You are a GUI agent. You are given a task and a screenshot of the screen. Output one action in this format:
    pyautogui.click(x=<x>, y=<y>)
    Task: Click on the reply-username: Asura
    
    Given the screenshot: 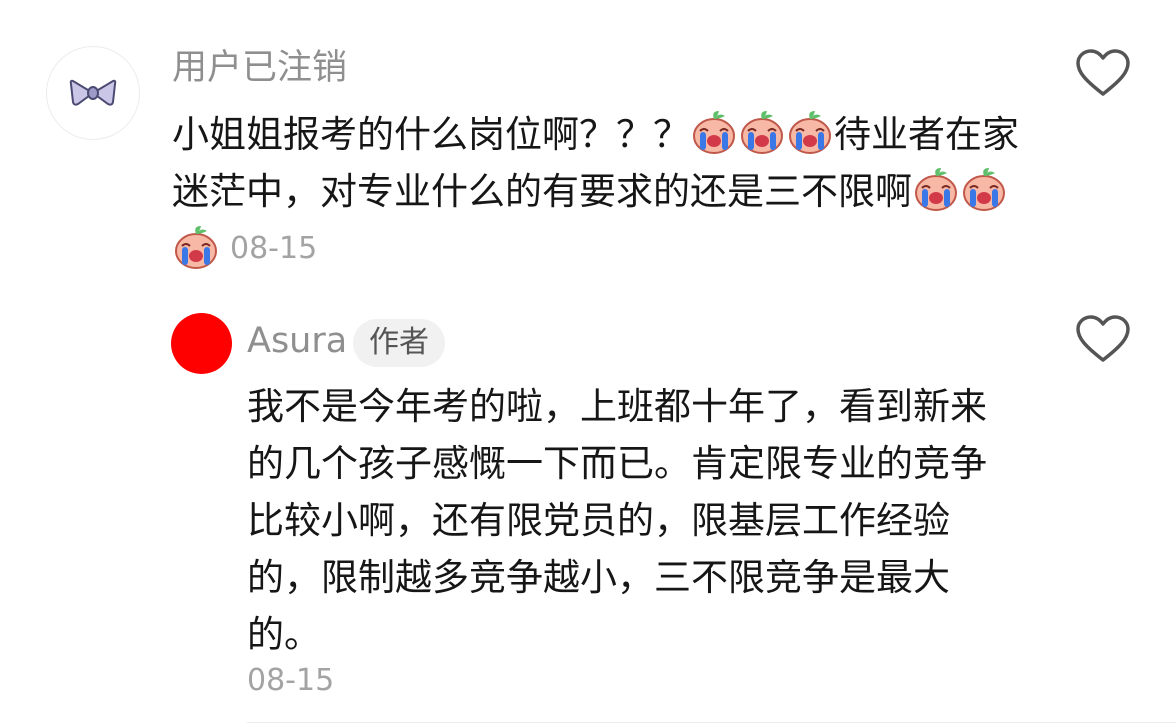 What is the action you would take?
    pyautogui.click(x=297, y=341)
    